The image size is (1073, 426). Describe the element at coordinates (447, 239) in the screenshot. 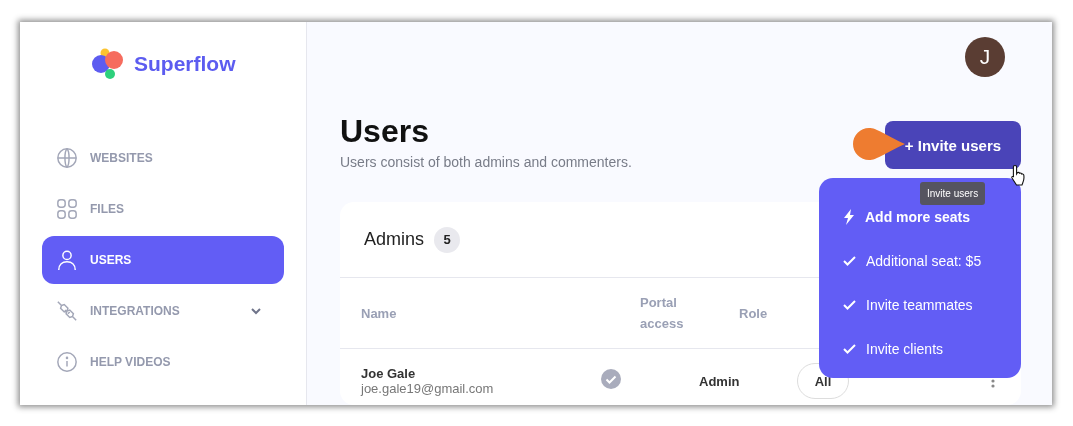

I see `count-badge: 5` at that location.